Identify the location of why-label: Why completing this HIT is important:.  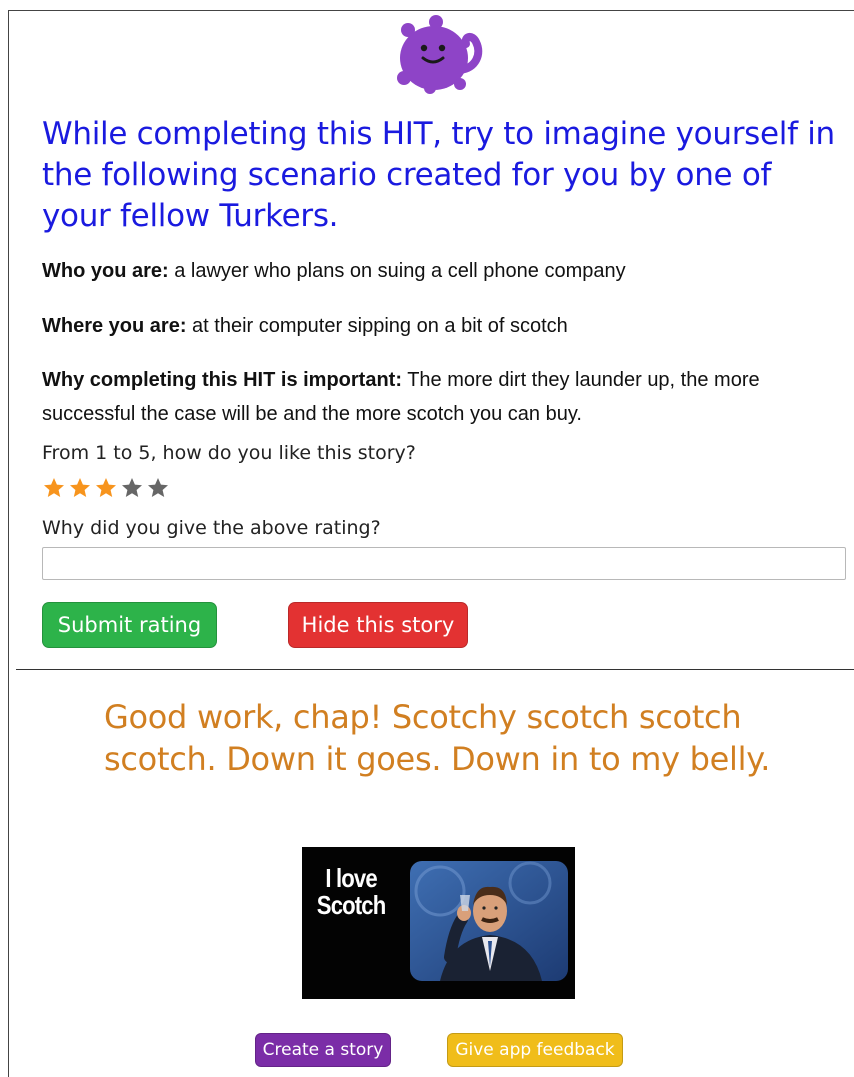
(222, 380).